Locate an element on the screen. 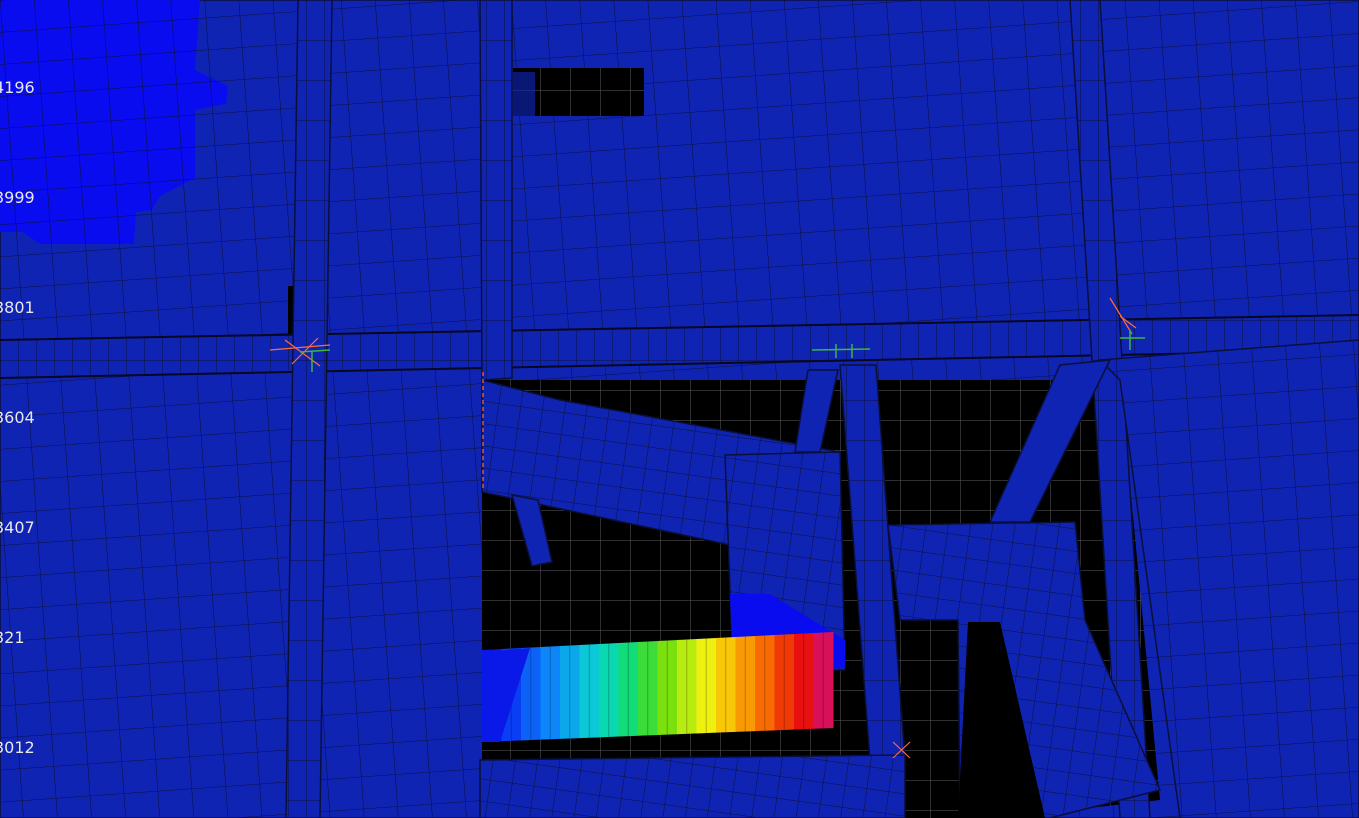 This screenshot has width=1359, height=818. opening-top-fan is located at coordinates (524, 94).